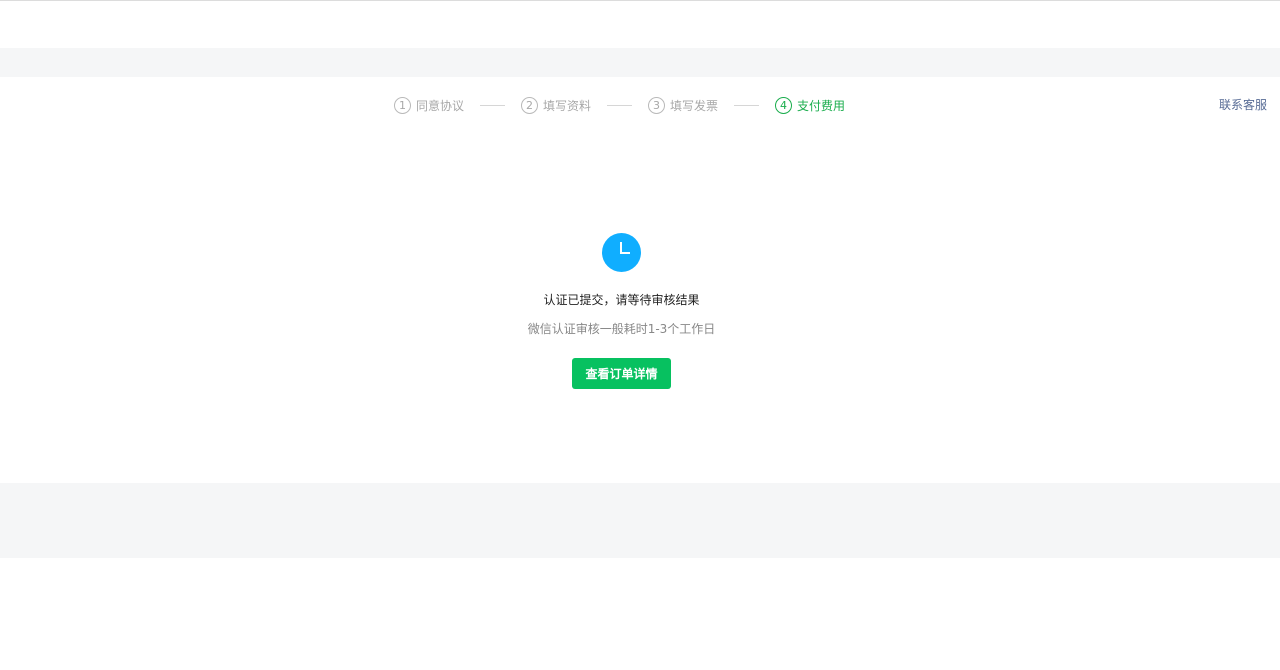  Describe the element at coordinates (621, 300) in the screenshot. I see `status-title: 认证已提交，请等待审核结果` at that location.